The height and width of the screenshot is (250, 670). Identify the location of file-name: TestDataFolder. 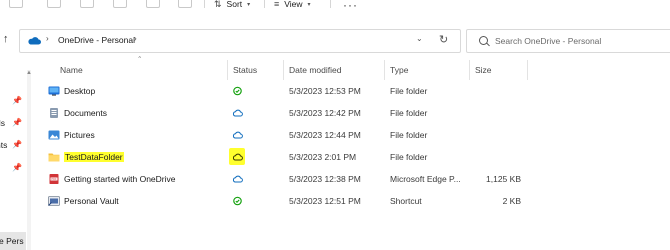
(94, 157).